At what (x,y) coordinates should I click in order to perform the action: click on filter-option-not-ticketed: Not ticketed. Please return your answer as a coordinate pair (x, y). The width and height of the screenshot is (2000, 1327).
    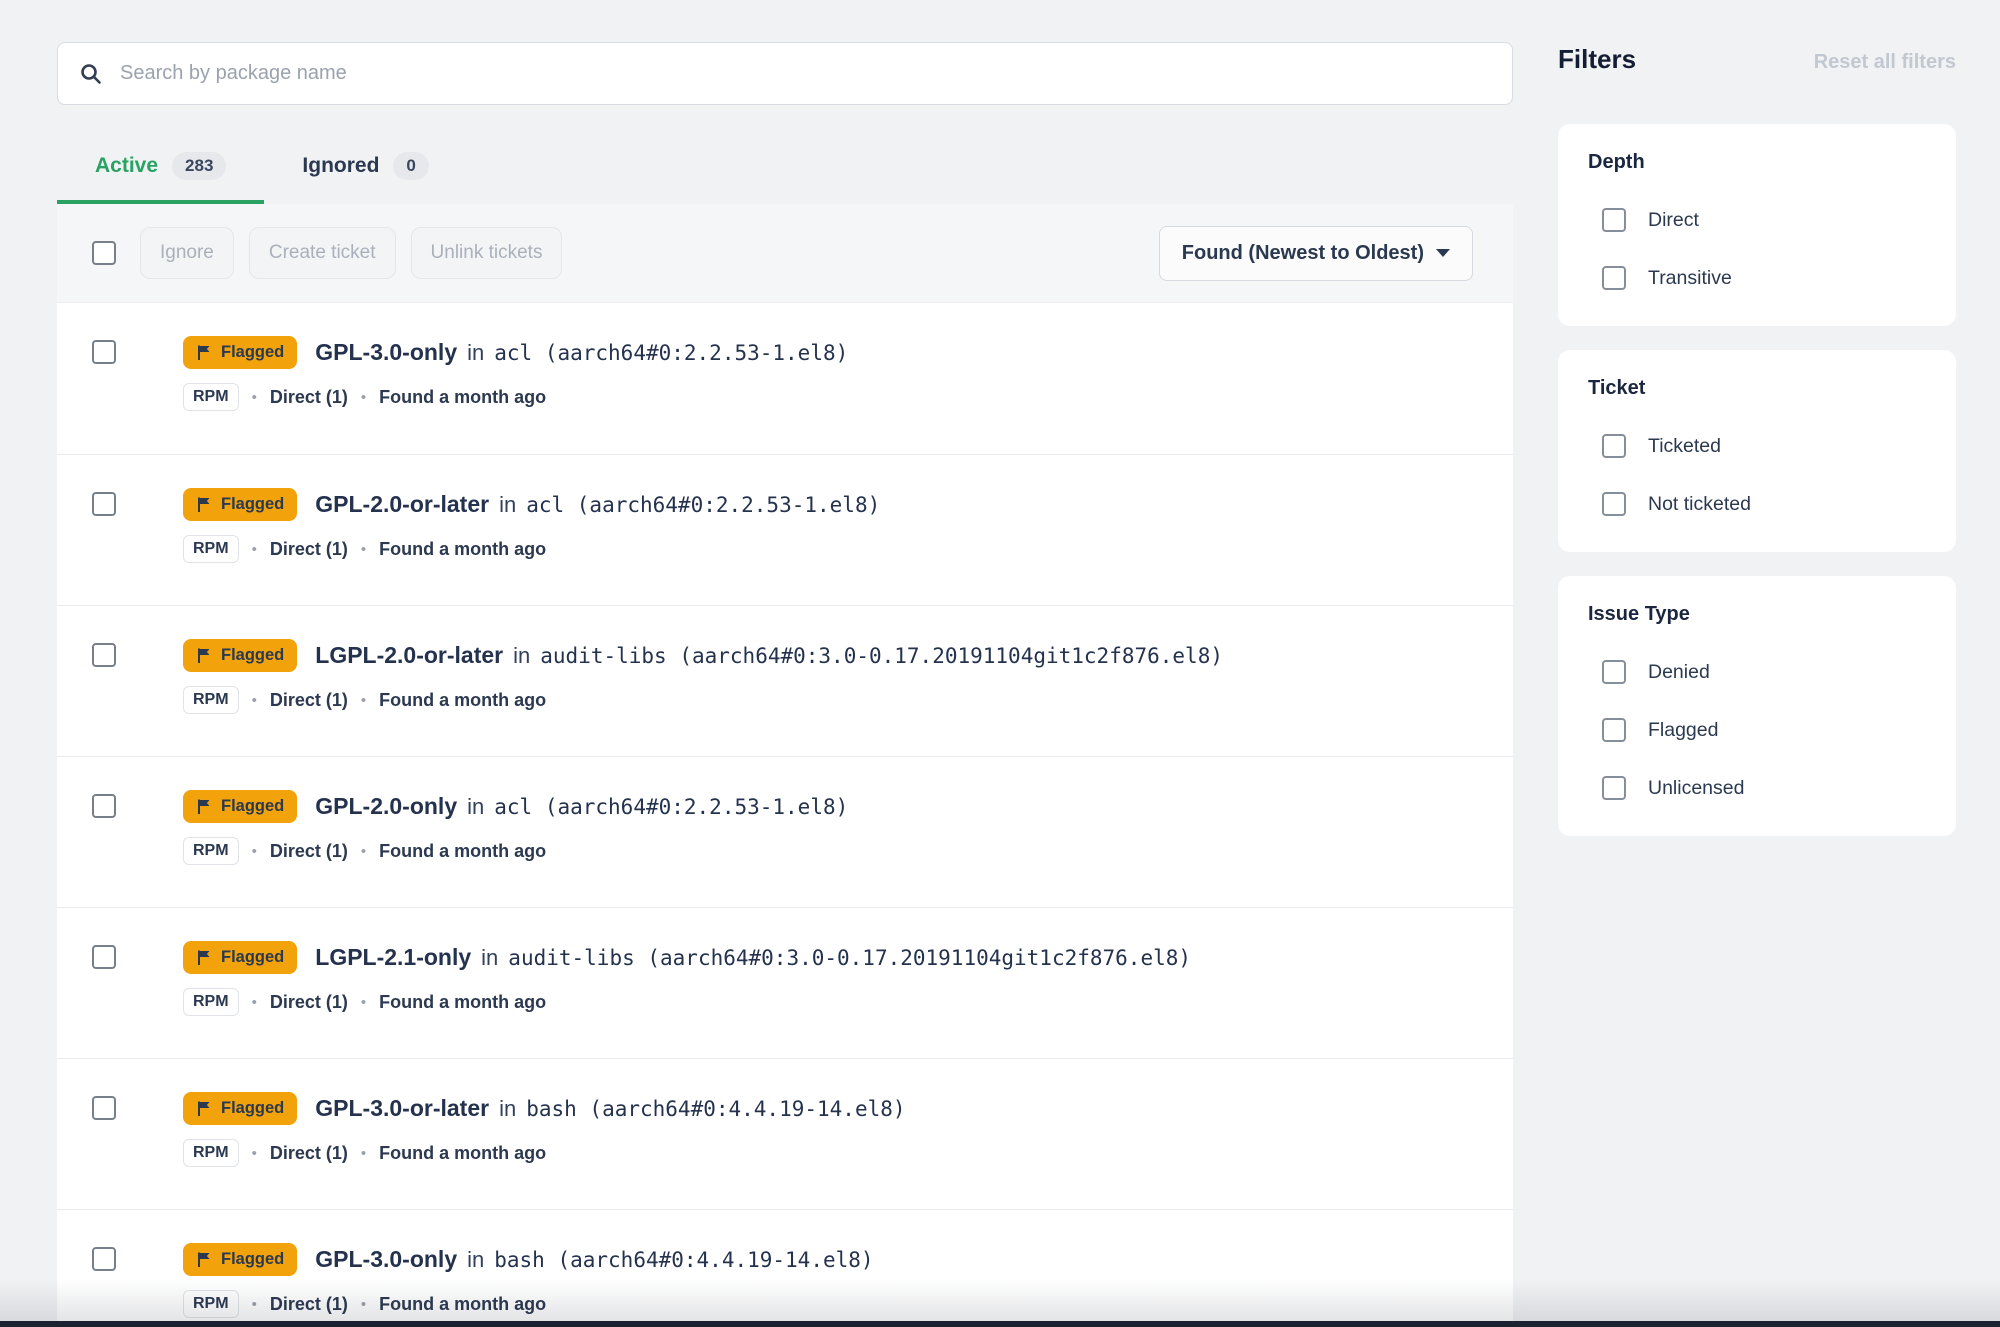
    Looking at the image, I should click on (1764, 504).